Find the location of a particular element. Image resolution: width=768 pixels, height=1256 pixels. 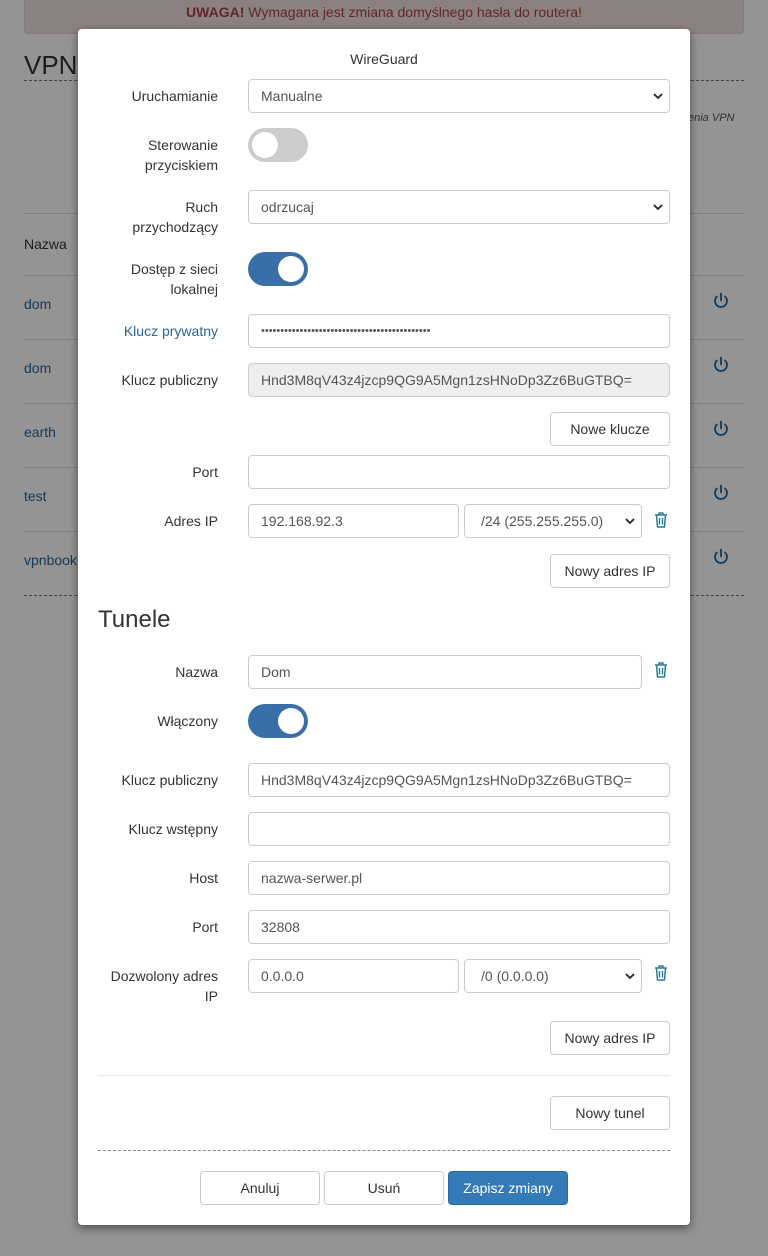

incoming-traffic-select: odrzucaj is located at coordinates (459, 207).